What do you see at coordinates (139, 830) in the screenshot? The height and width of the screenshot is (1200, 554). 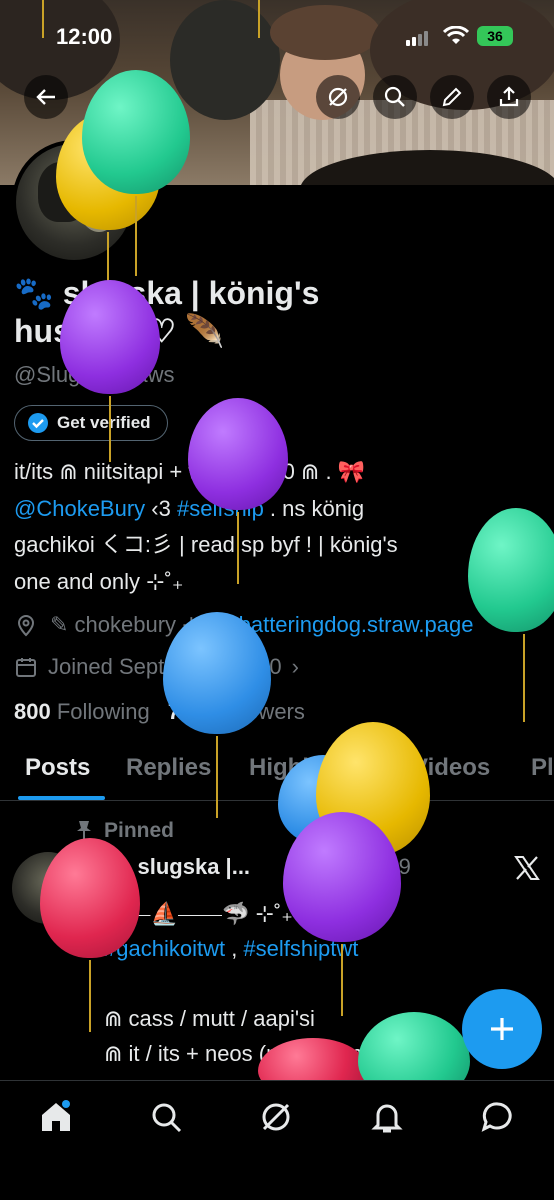 I see `pinned-label: Pinned` at bounding box center [139, 830].